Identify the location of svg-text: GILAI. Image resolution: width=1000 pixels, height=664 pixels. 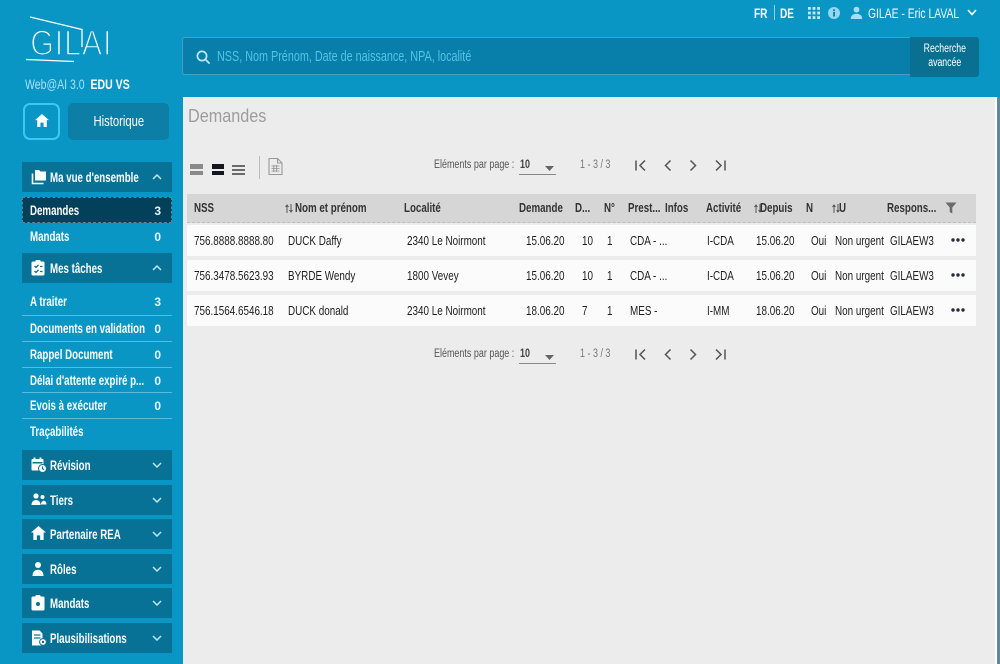
(71, 42).